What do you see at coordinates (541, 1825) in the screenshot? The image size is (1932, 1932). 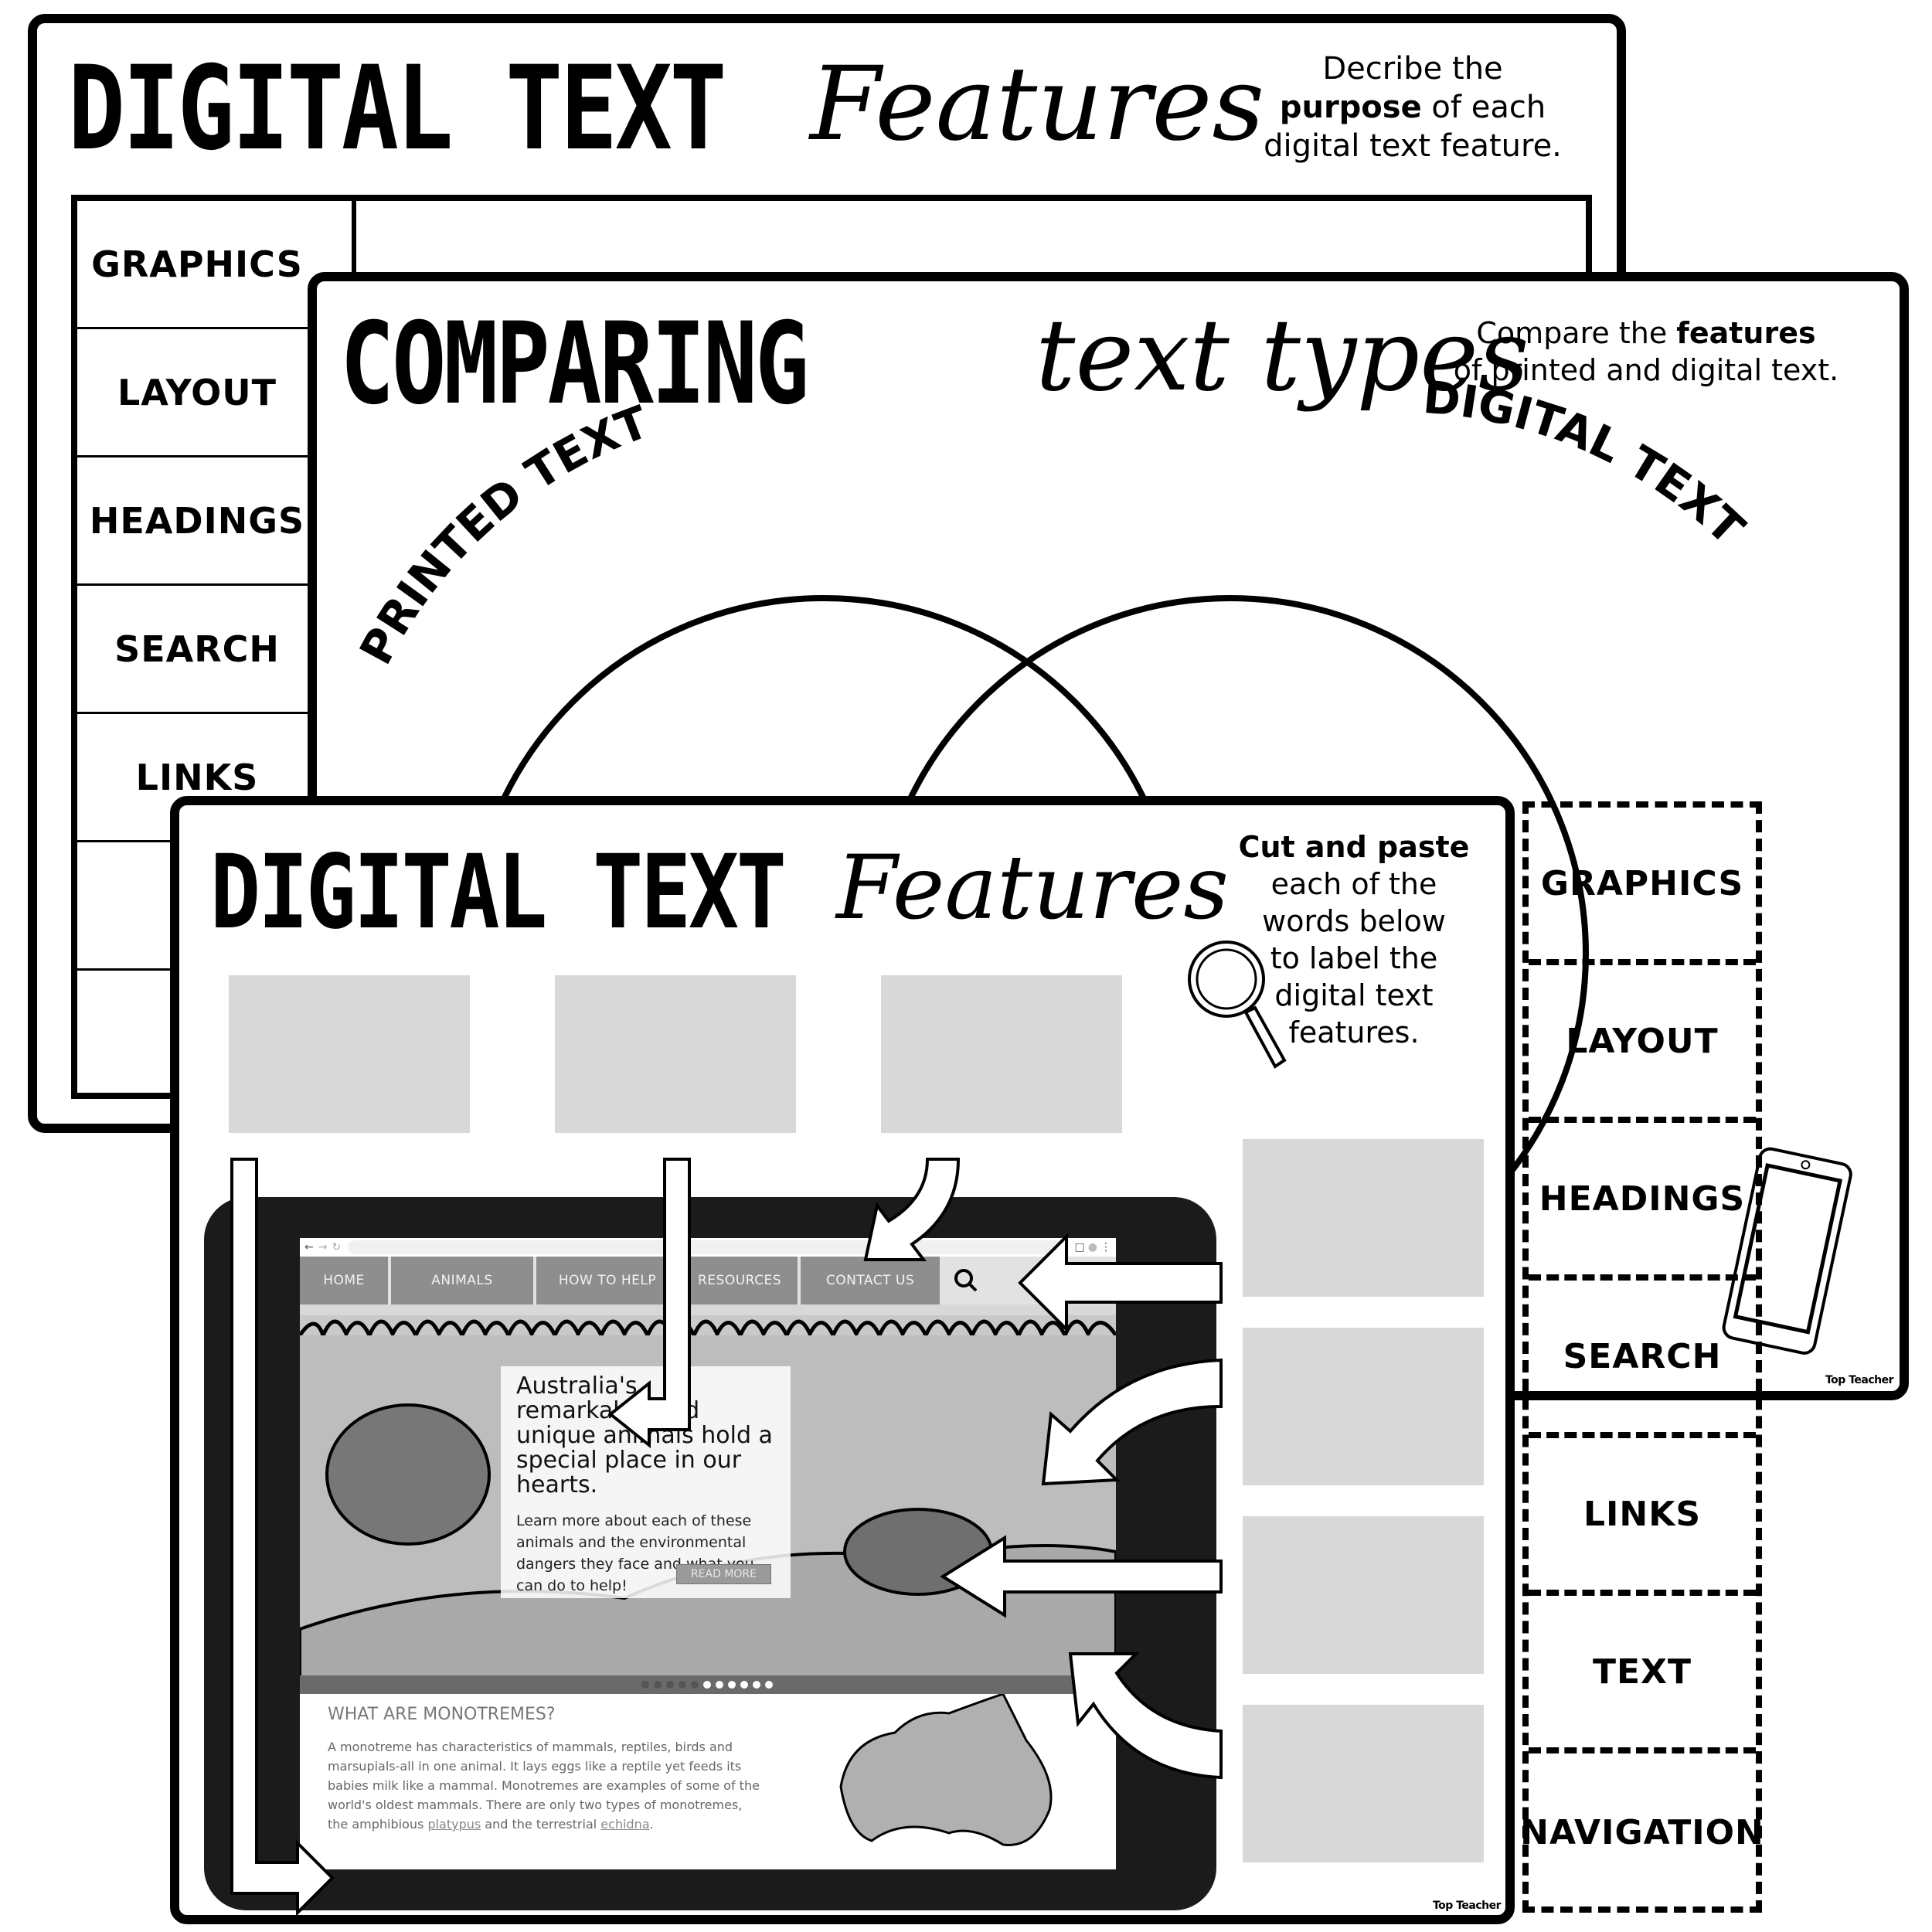 I see `article-text: and the terrestrial` at bounding box center [541, 1825].